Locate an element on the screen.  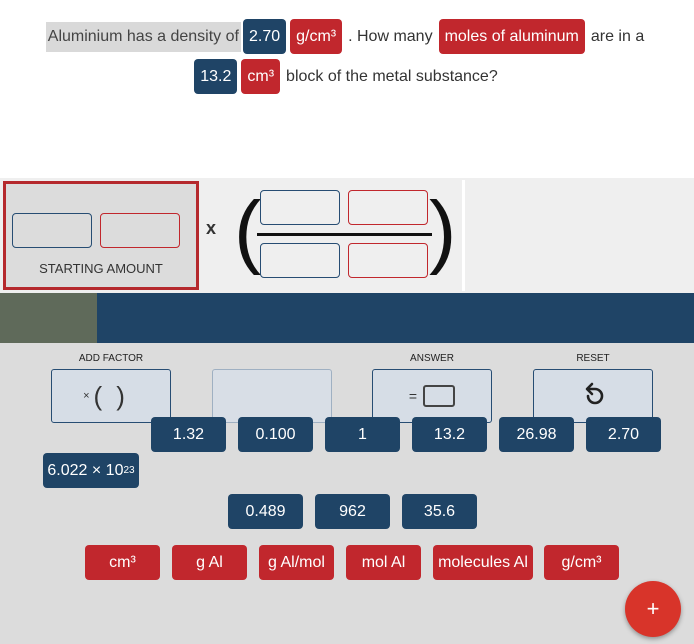
number-button: 13.2 is located at coordinates (449, 434).